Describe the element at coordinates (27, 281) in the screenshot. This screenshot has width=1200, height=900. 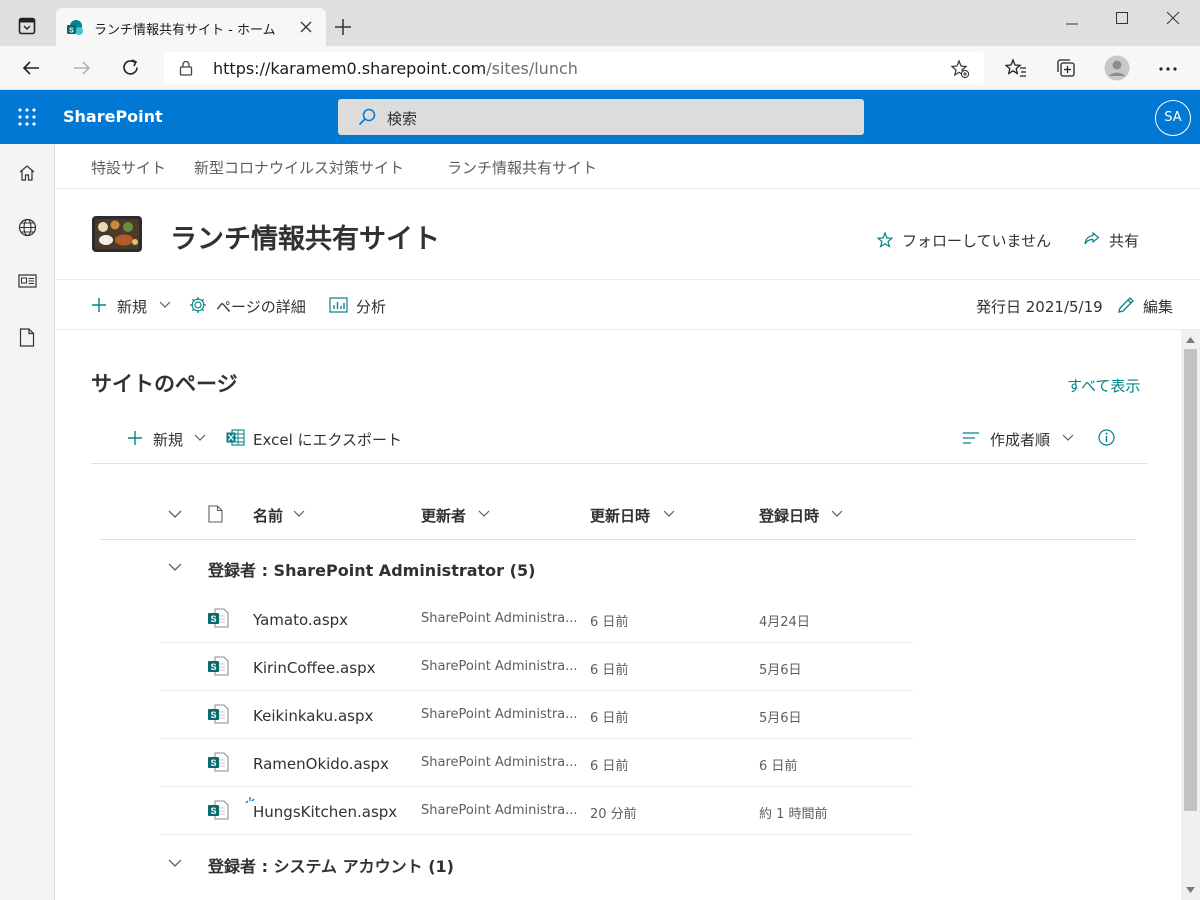
I see `news-icon` at that location.